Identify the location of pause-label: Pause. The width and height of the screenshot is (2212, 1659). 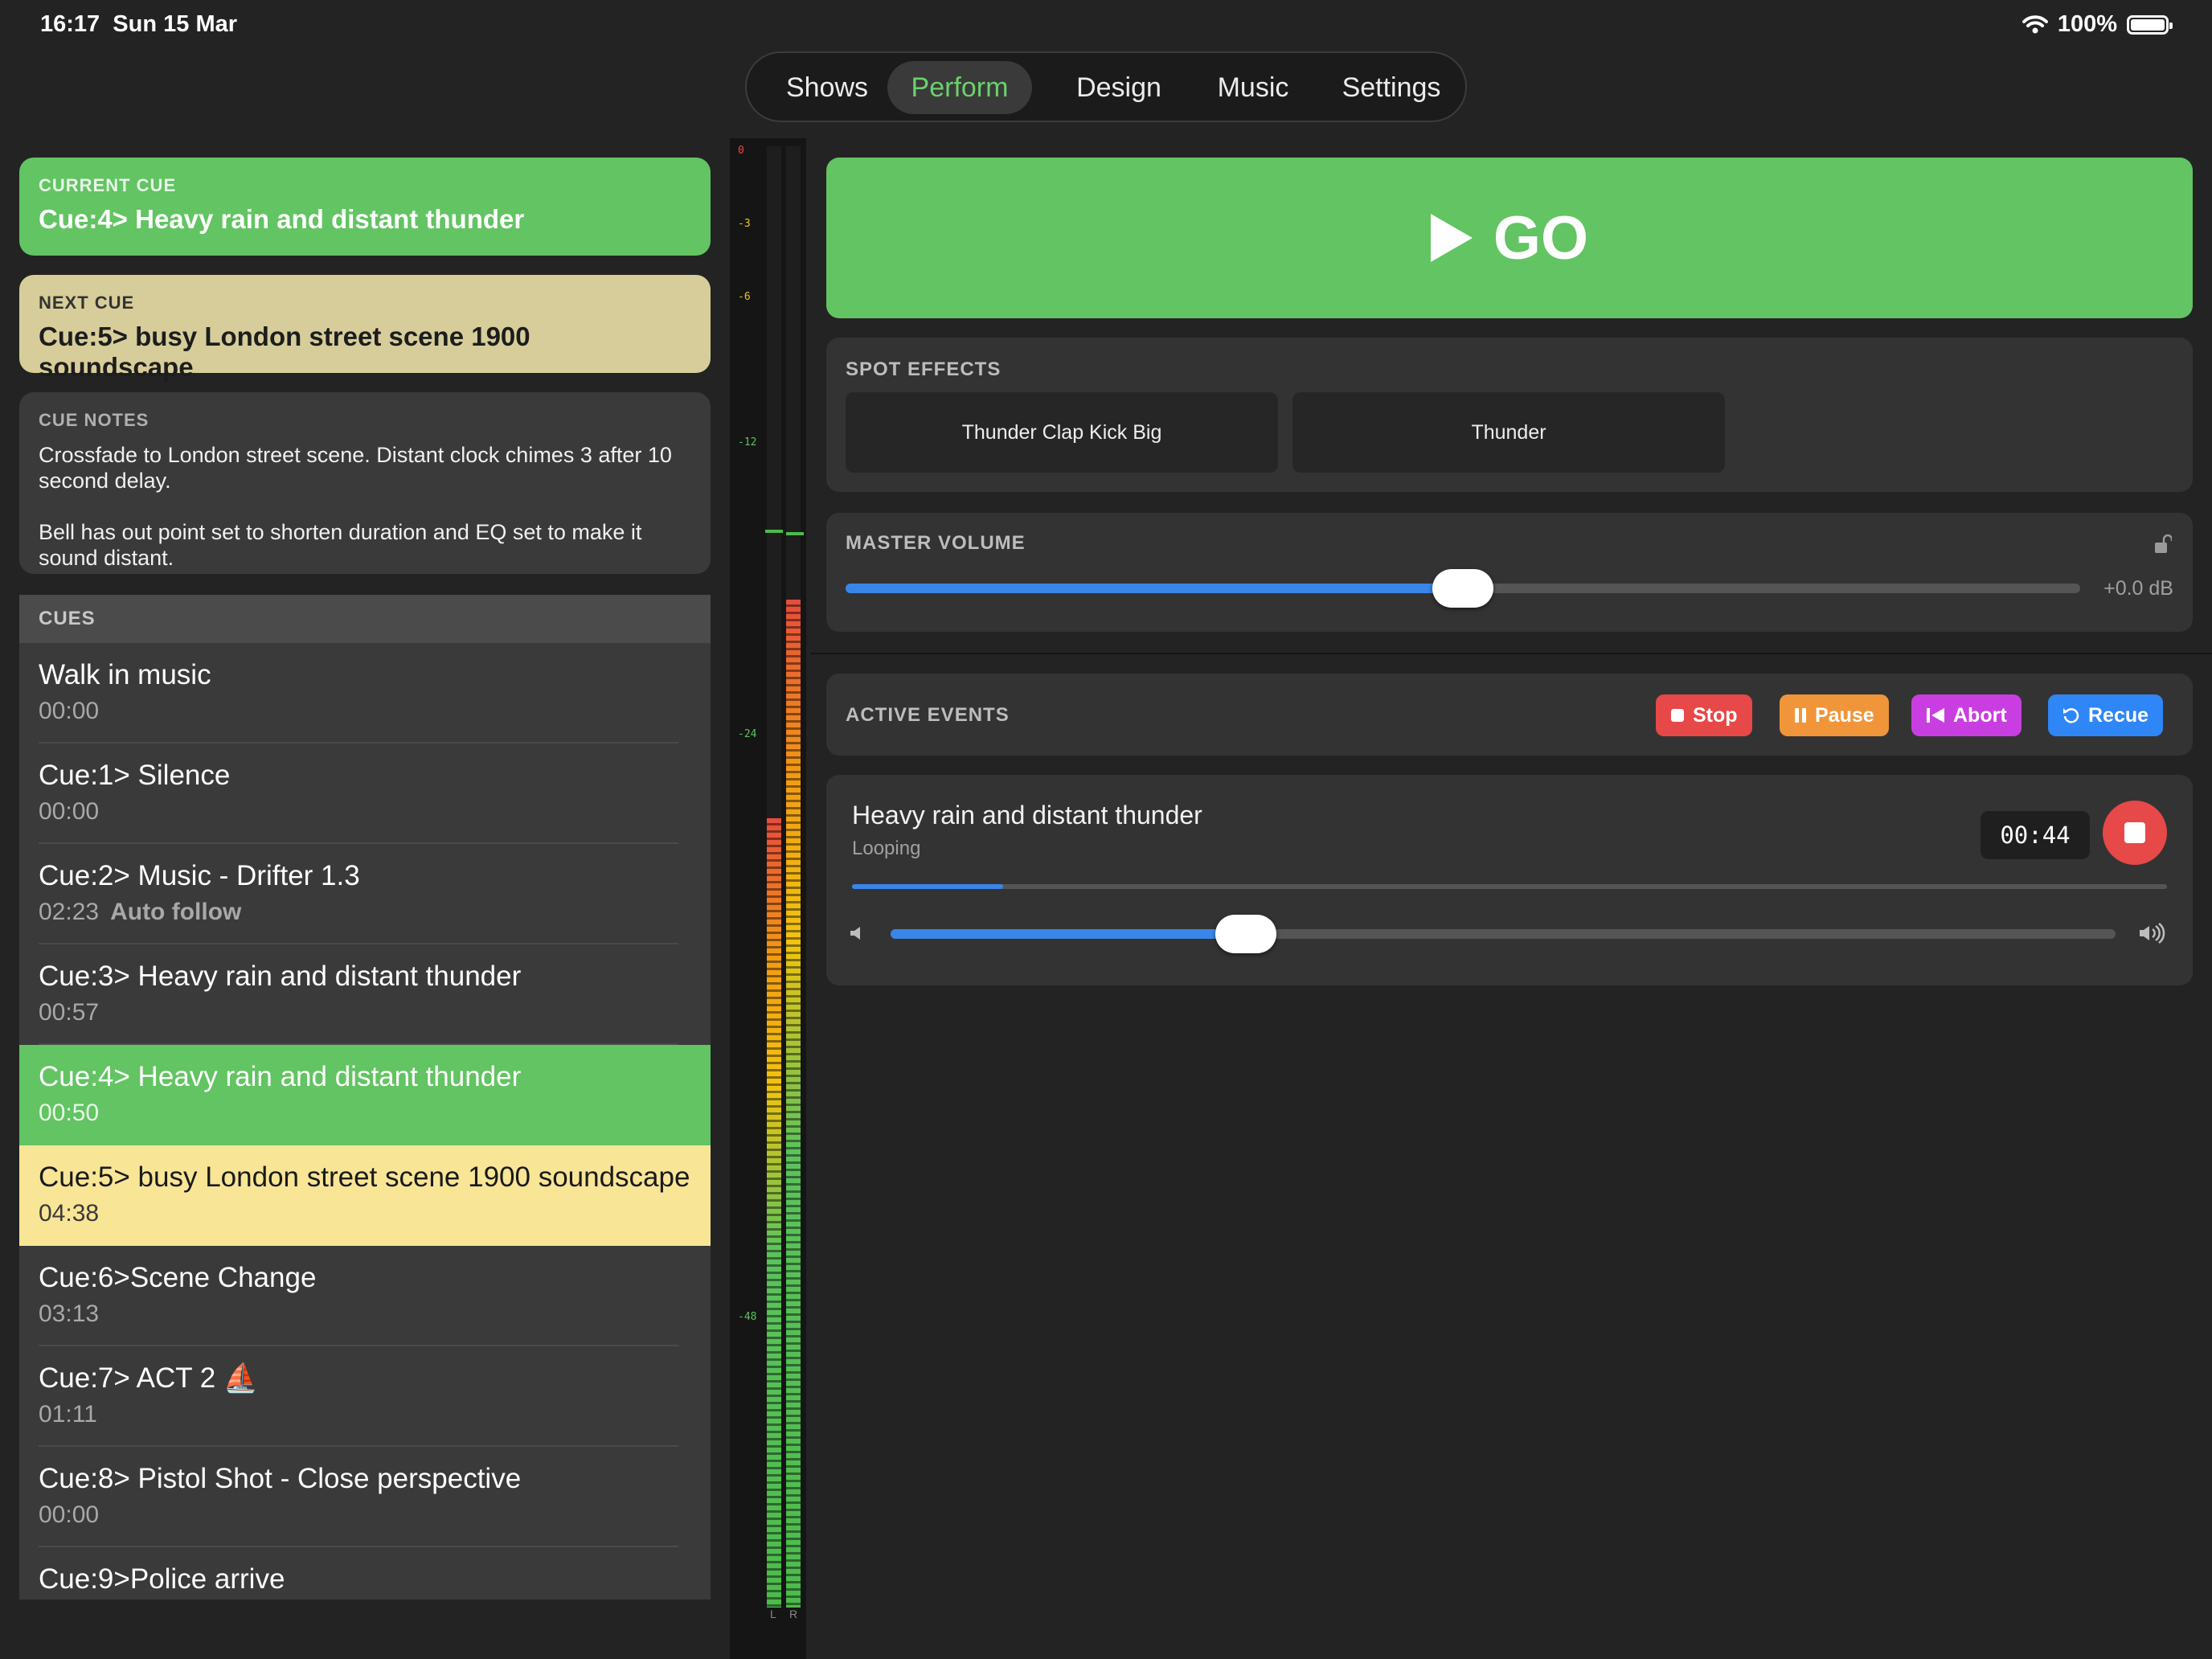
(1844, 715).